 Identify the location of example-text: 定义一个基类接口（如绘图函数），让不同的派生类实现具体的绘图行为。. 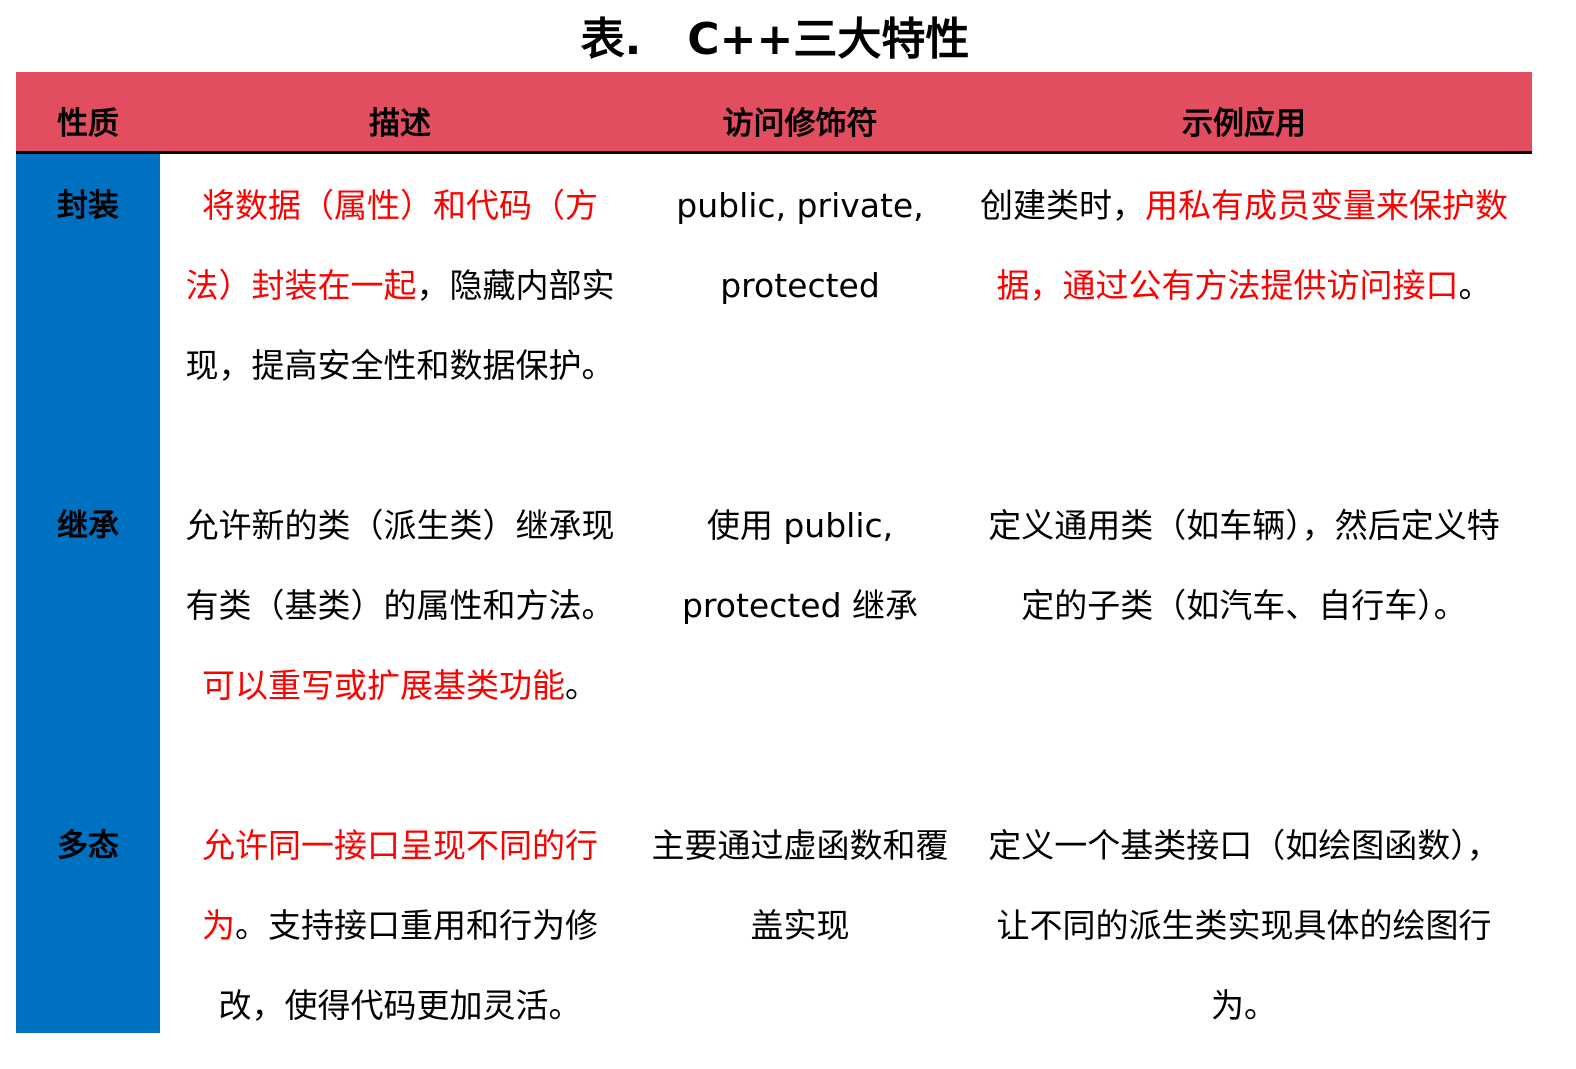
(1244, 925).